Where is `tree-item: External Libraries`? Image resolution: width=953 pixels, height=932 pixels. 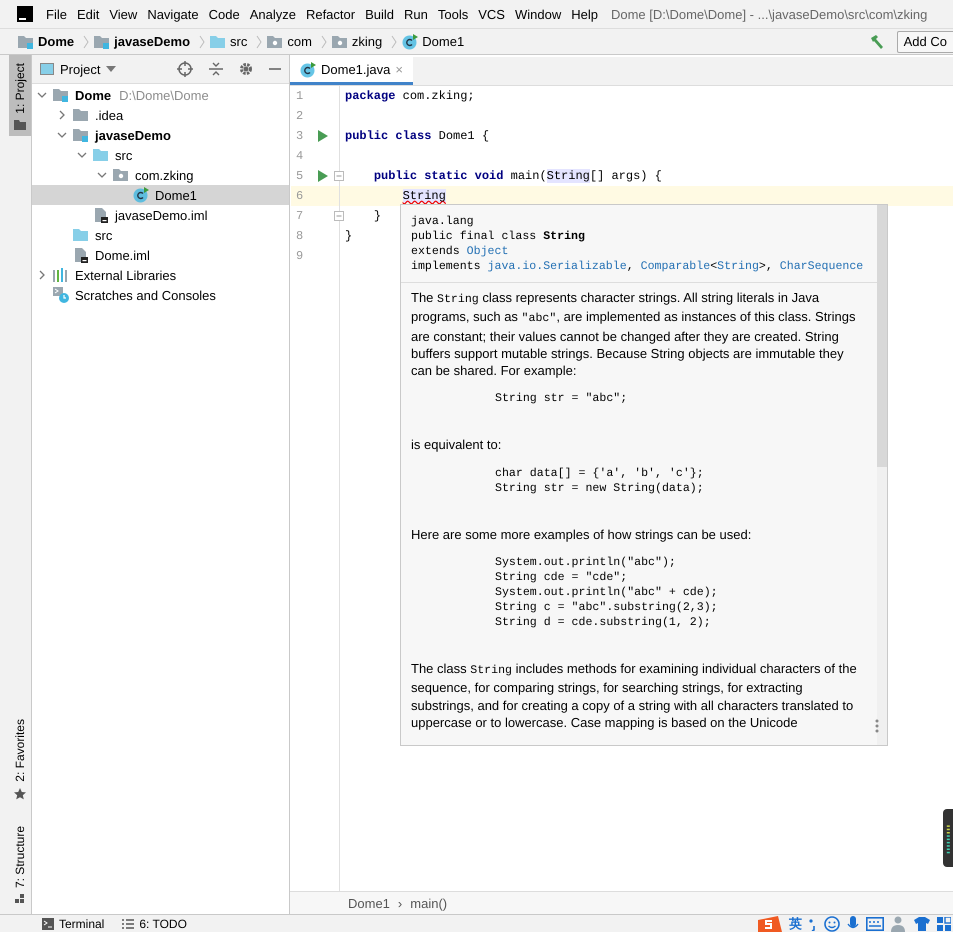
tree-item: External Libraries is located at coordinates (160, 275).